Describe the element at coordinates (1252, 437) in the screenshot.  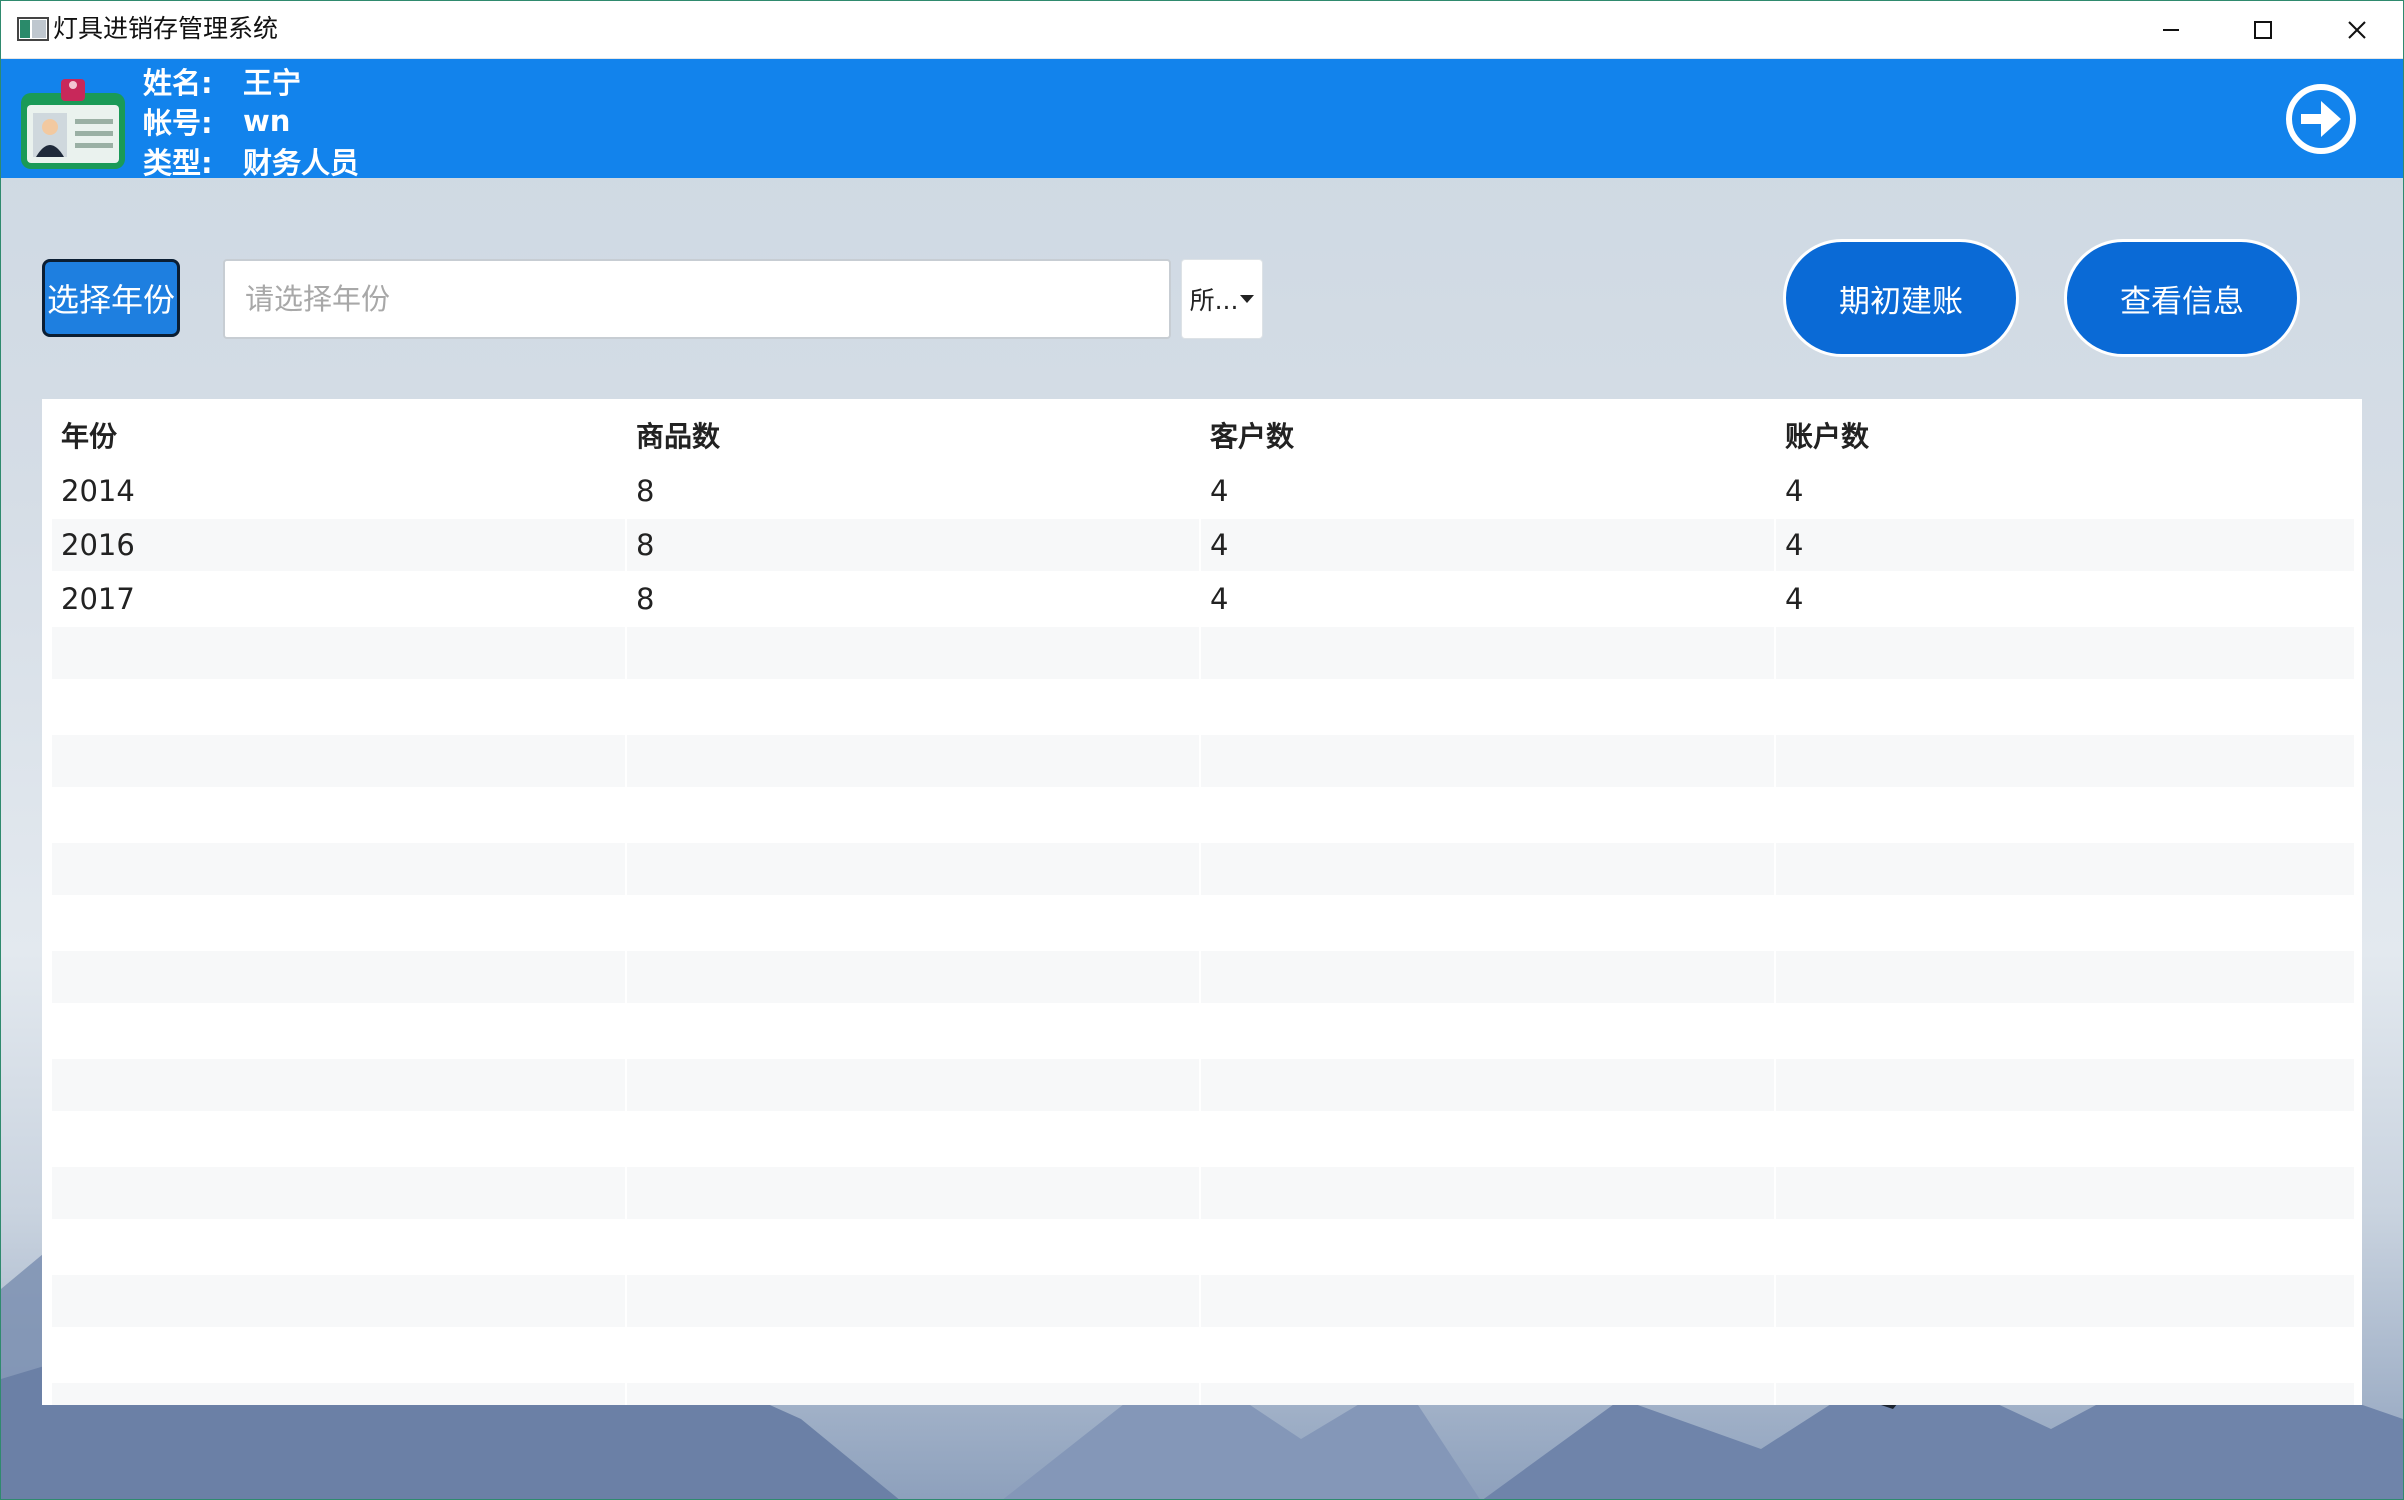
I see `column-header-customers: 客户数` at that location.